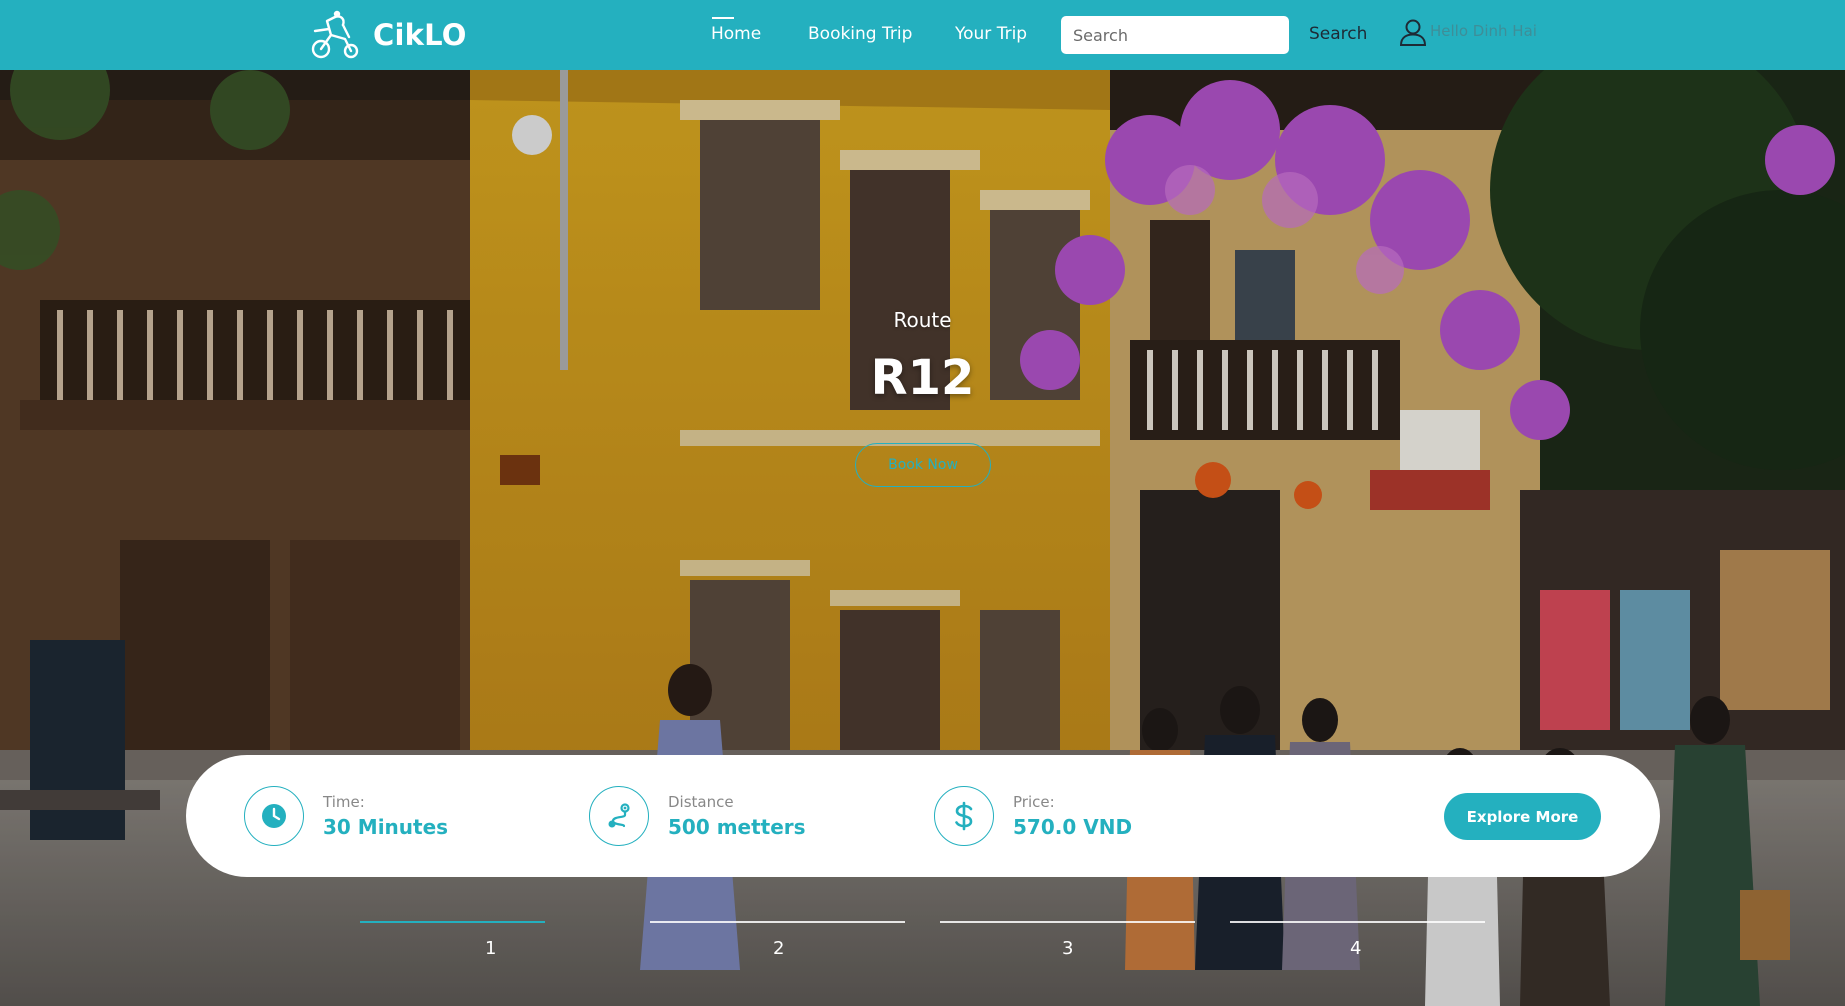 The image size is (1845, 1006). What do you see at coordinates (923, 465) in the screenshot?
I see `book-now-button: Book Now` at bounding box center [923, 465].